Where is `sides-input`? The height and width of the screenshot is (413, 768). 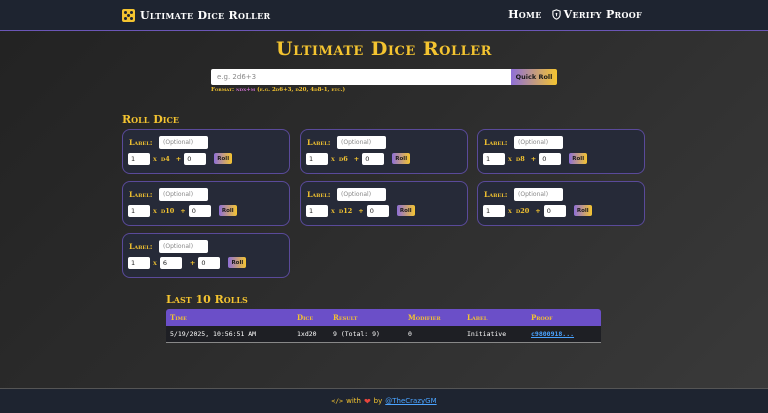
sides-input is located at coordinates (170, 262).